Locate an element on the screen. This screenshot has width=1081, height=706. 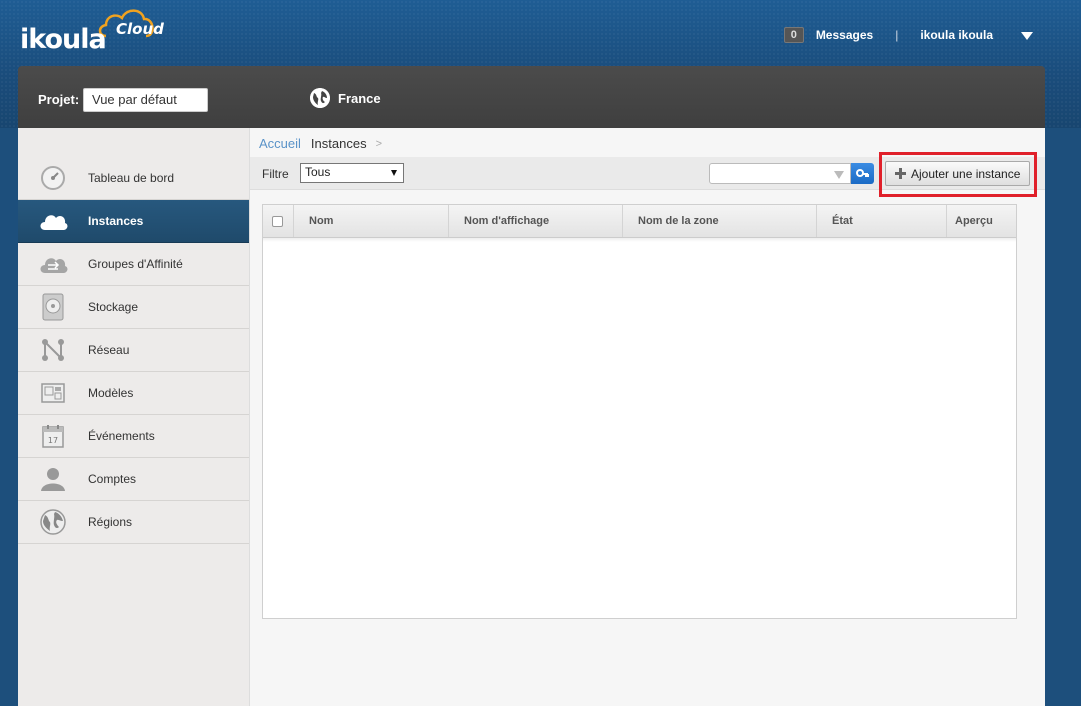
add-instance-label: Ajouter une instance is located at coordinates (966, 173).